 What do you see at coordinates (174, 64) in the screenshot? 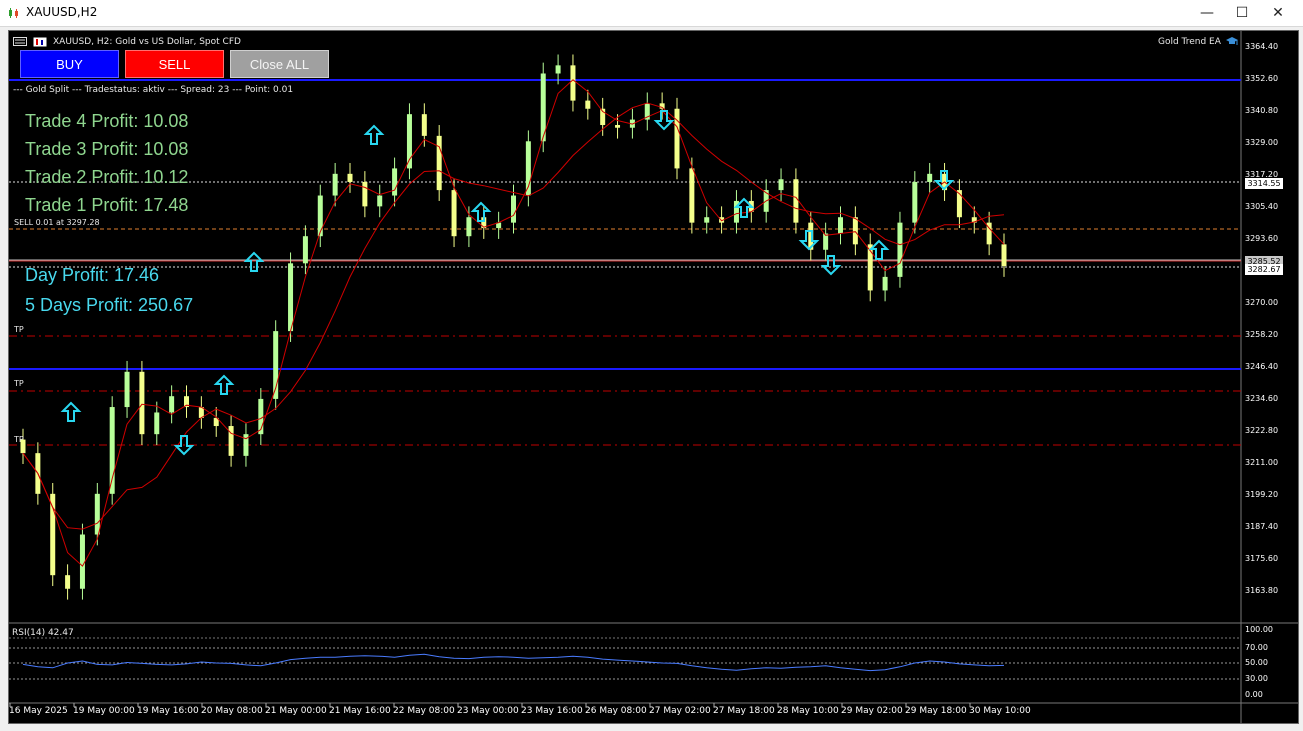
I see `sell-button: SELL` at bounding box center [174, 64].